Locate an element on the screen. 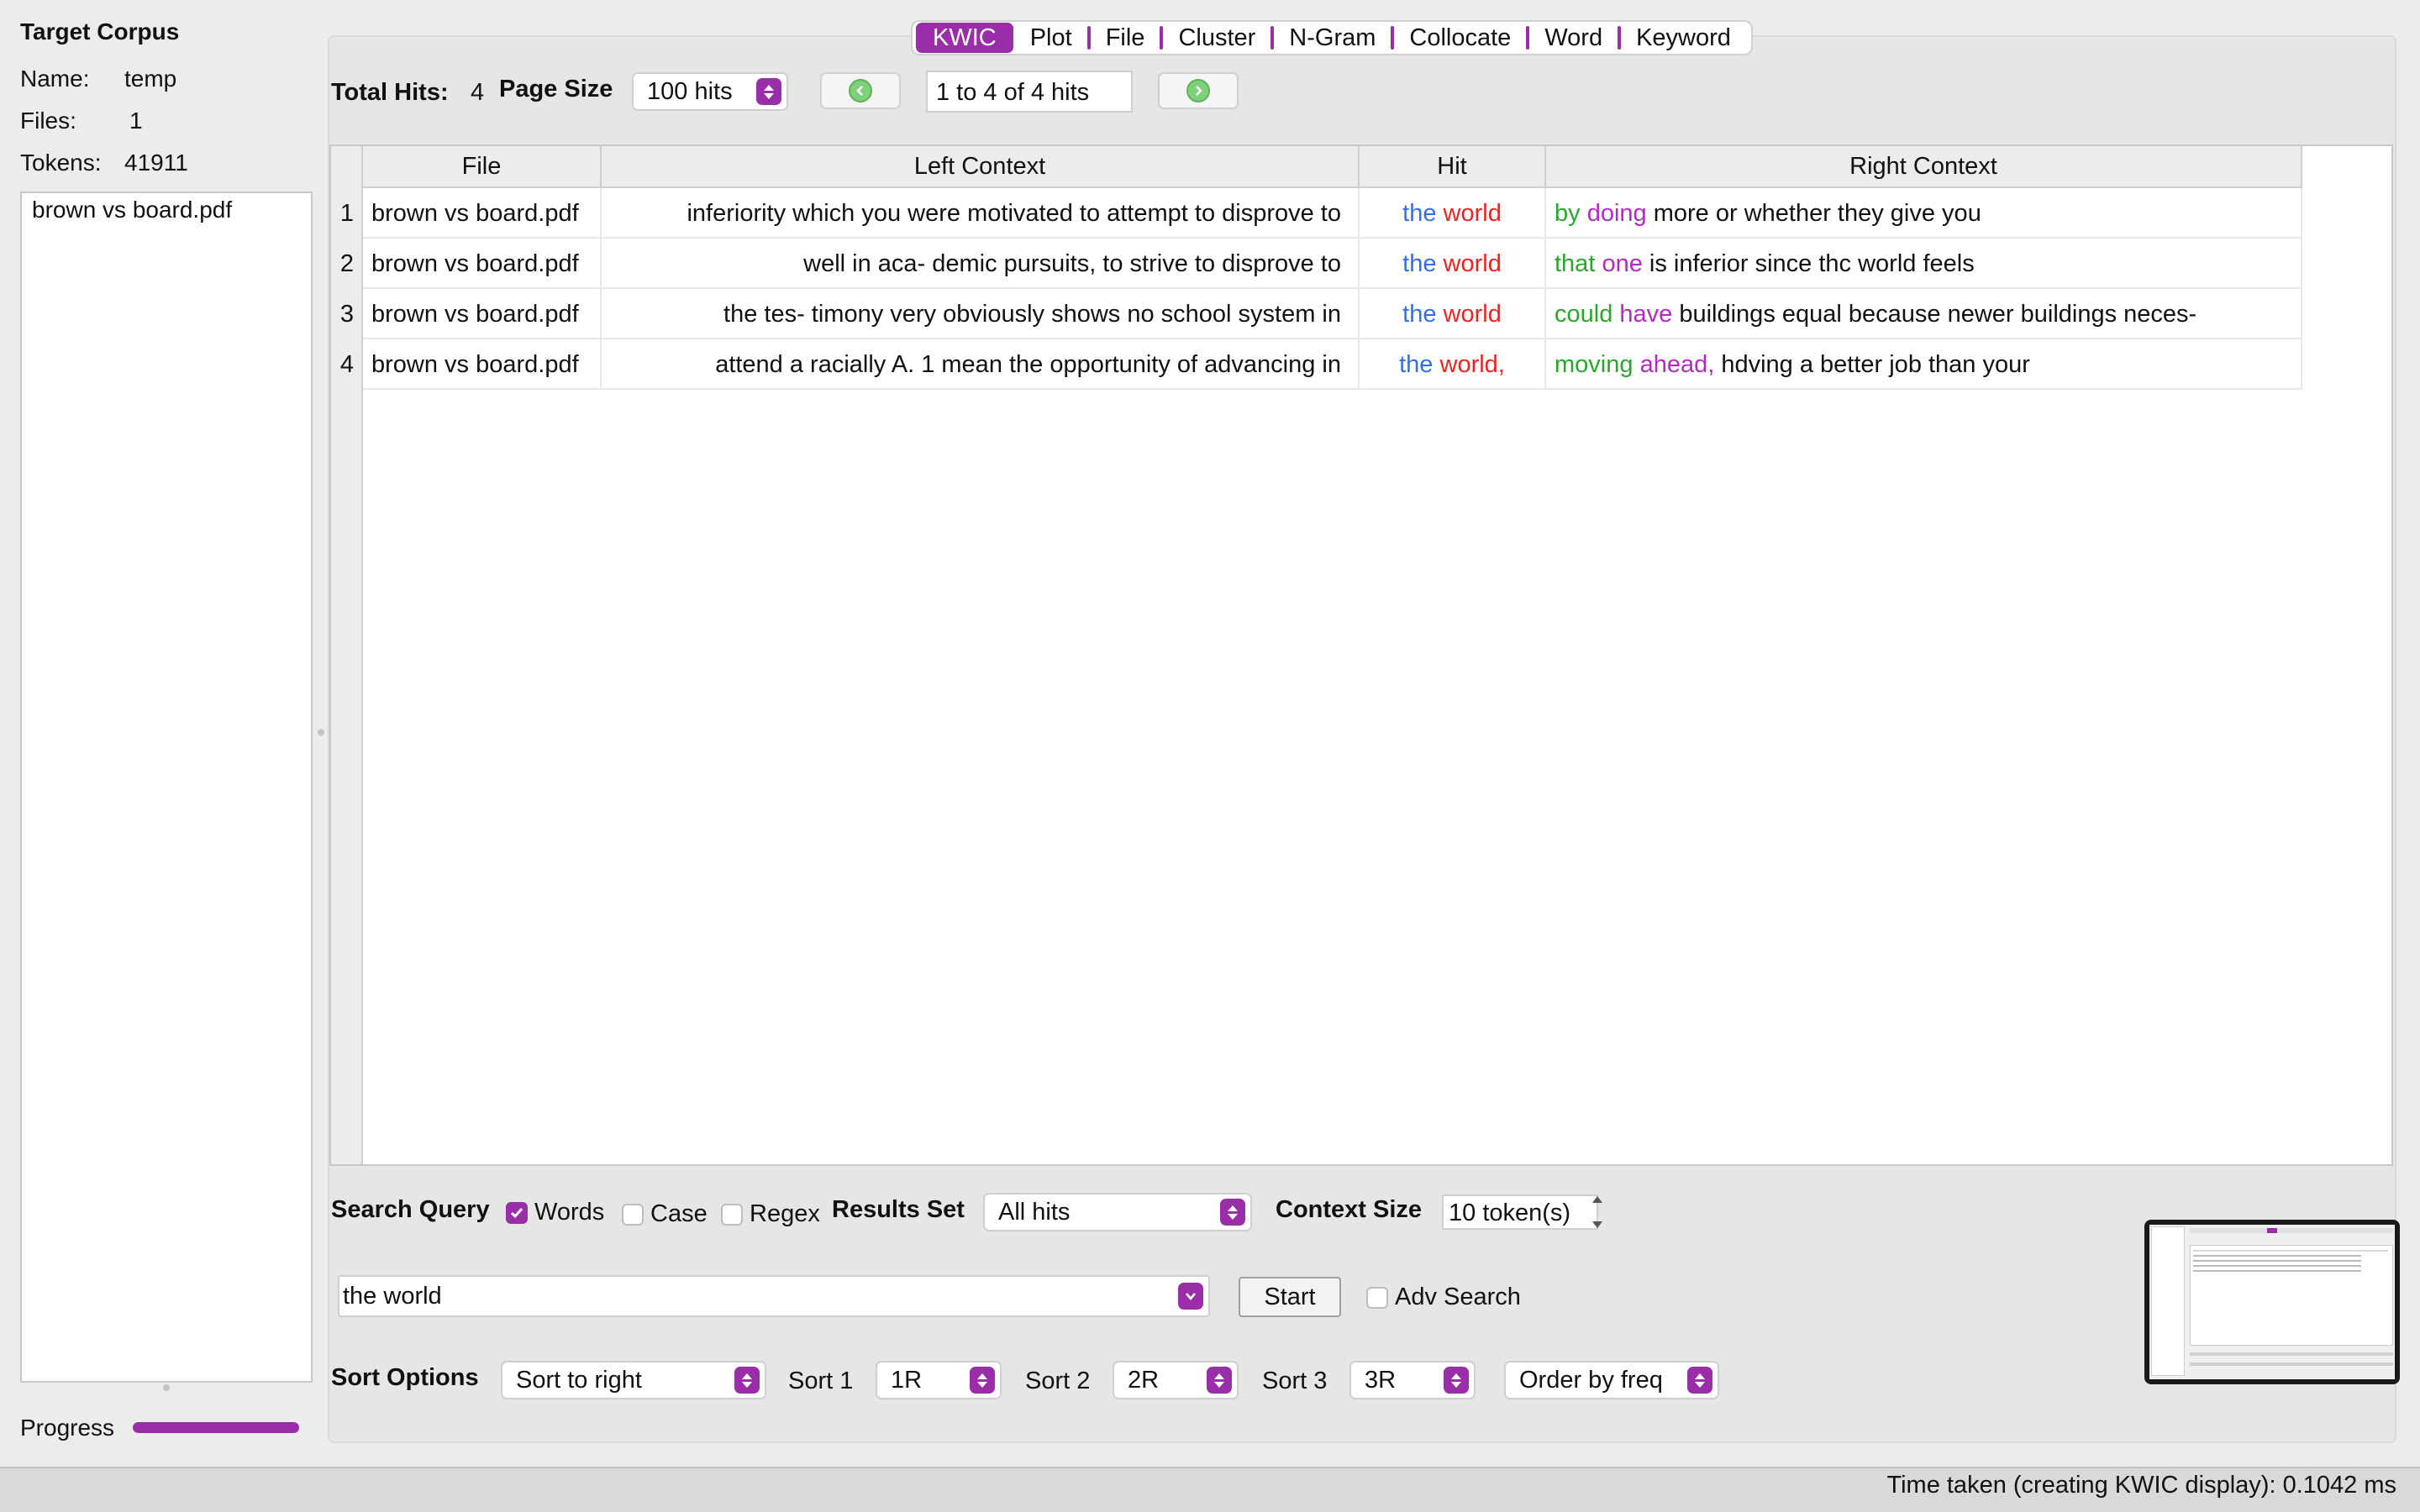  results-set-value: All hits is located at coordinates (1034, 1212).